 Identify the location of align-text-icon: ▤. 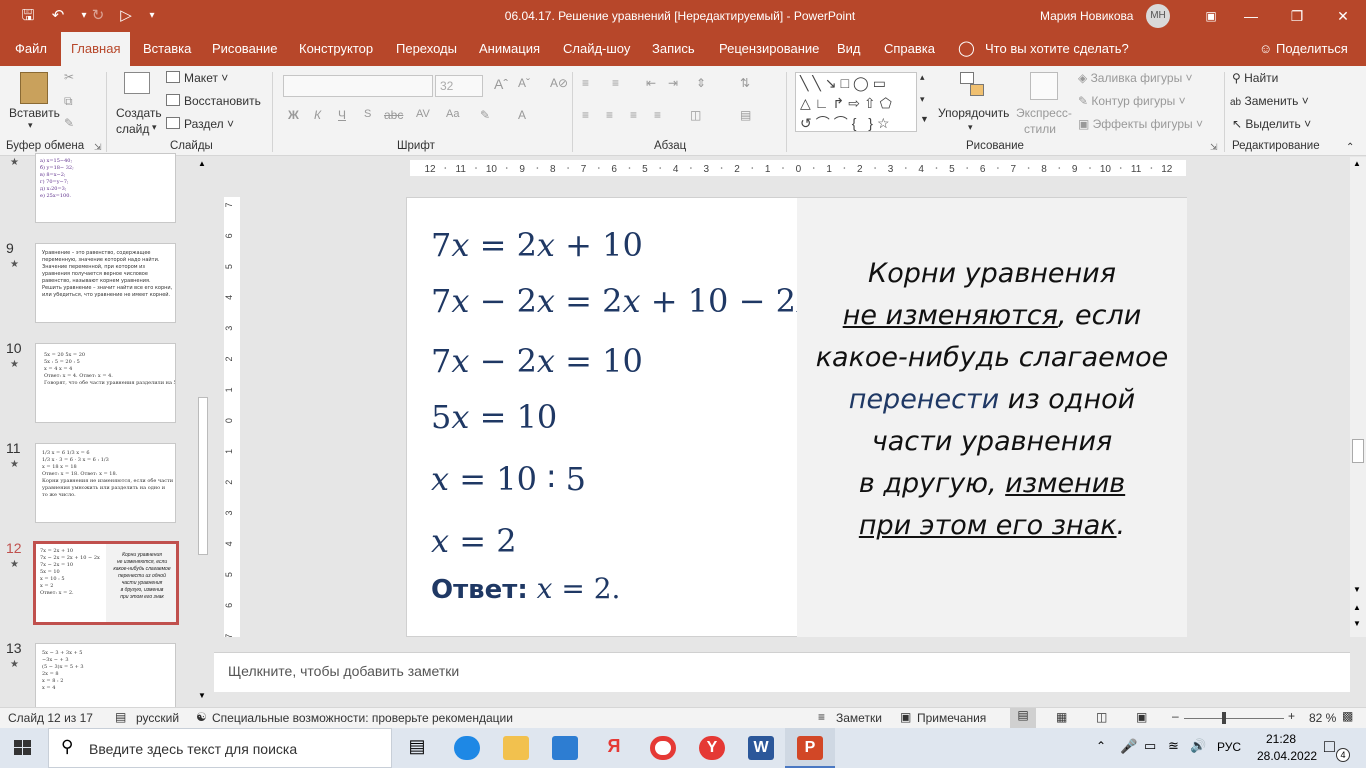
(745, 115).